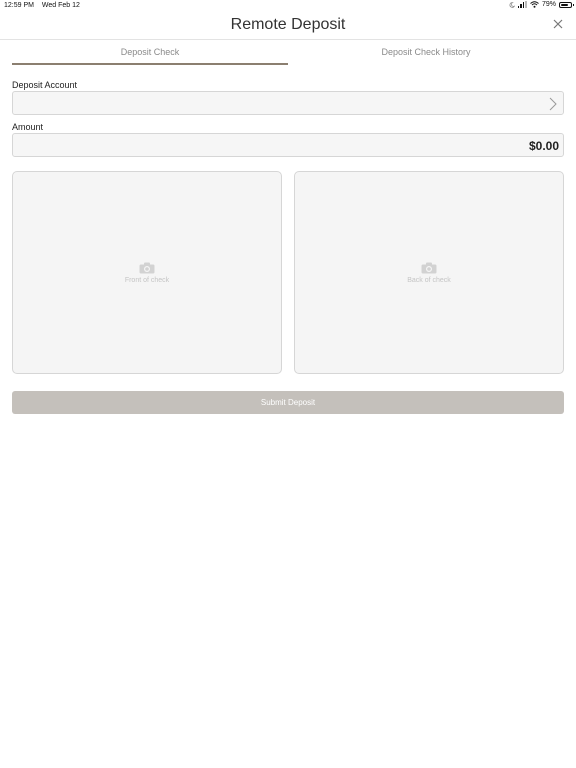 The width and height of the screenshot is (576, 768). I want to click on submit-deposit-button: Submit Deposit, so click(288, 402).